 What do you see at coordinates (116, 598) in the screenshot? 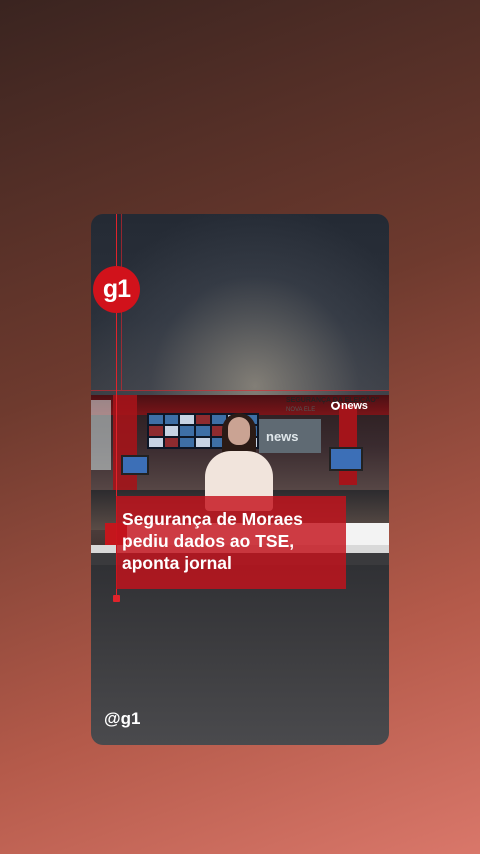
I see `decorative-red-dot` at bounding box center [116, 598].